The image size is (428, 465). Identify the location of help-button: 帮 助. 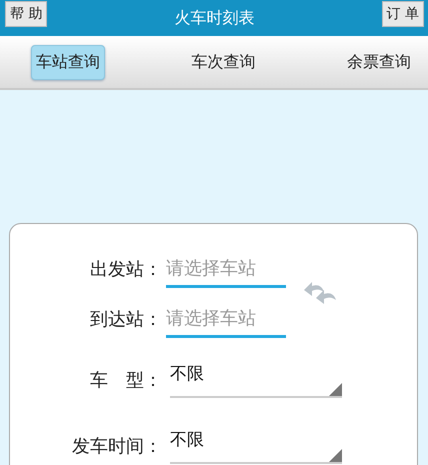
(26, 14).